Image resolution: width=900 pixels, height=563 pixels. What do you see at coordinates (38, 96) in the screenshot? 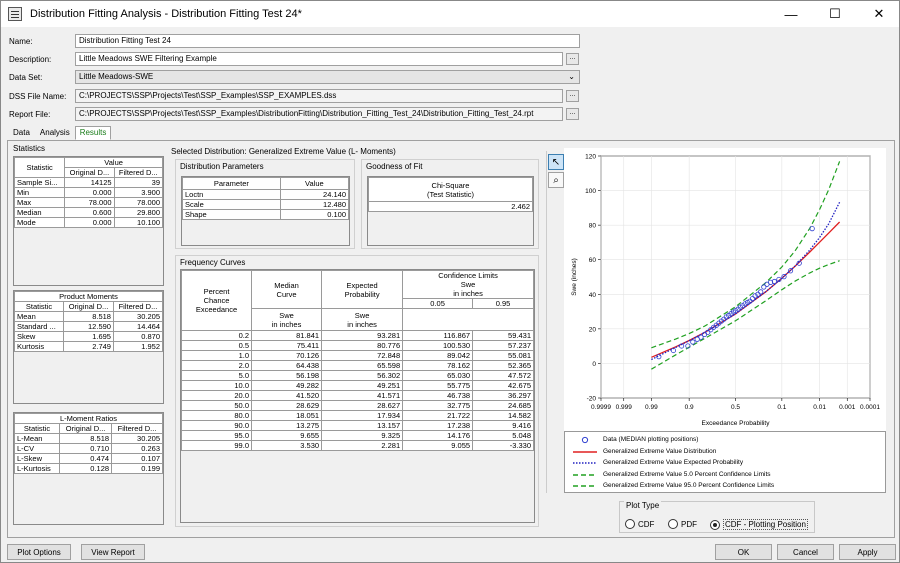
I see `dss-label: DSS File Name:` at bounding box center [38, 96].